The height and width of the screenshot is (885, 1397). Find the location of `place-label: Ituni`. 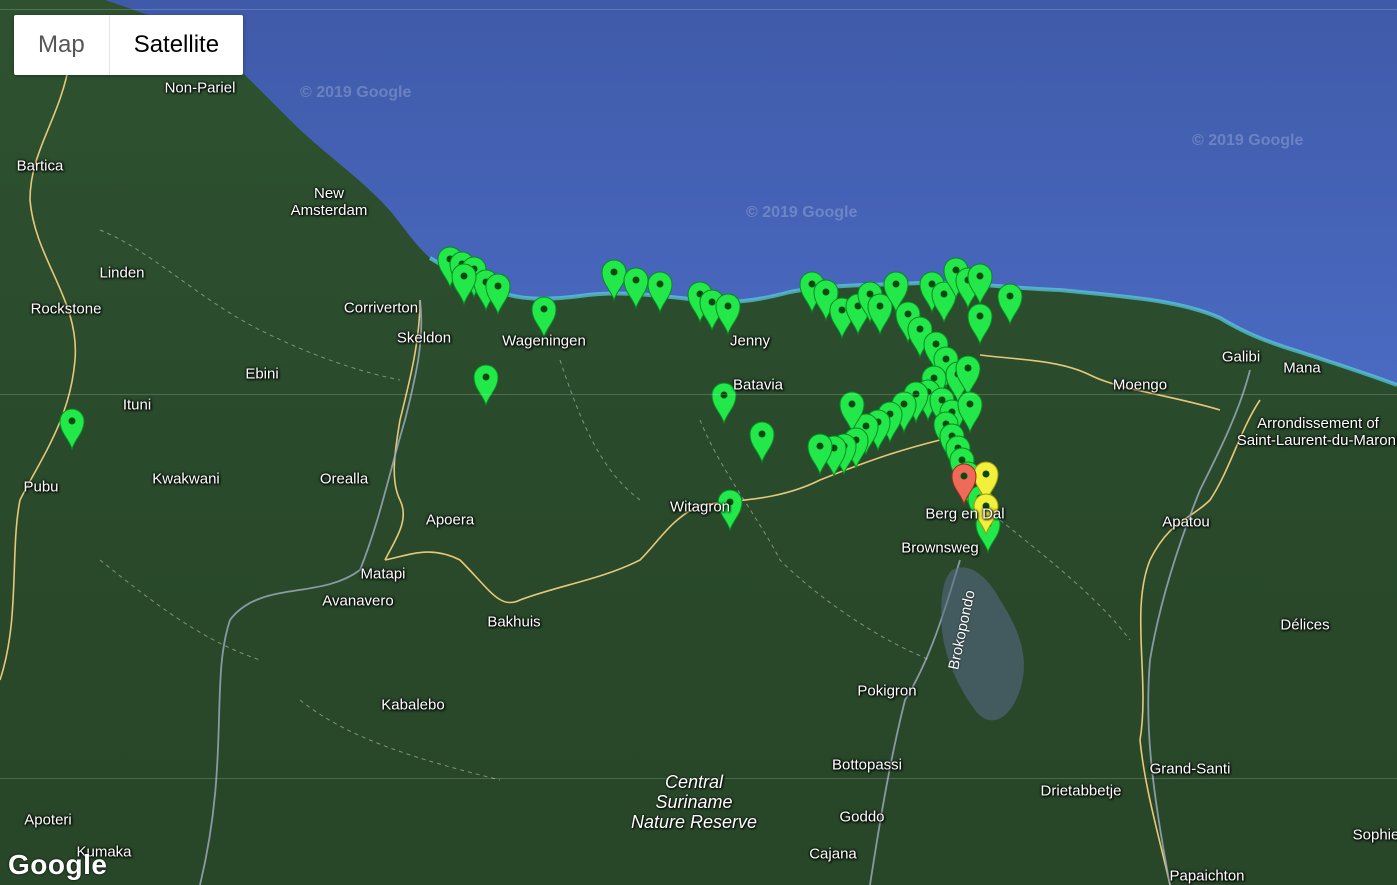

place-label: Ituni is located at coordinates (137, 405).